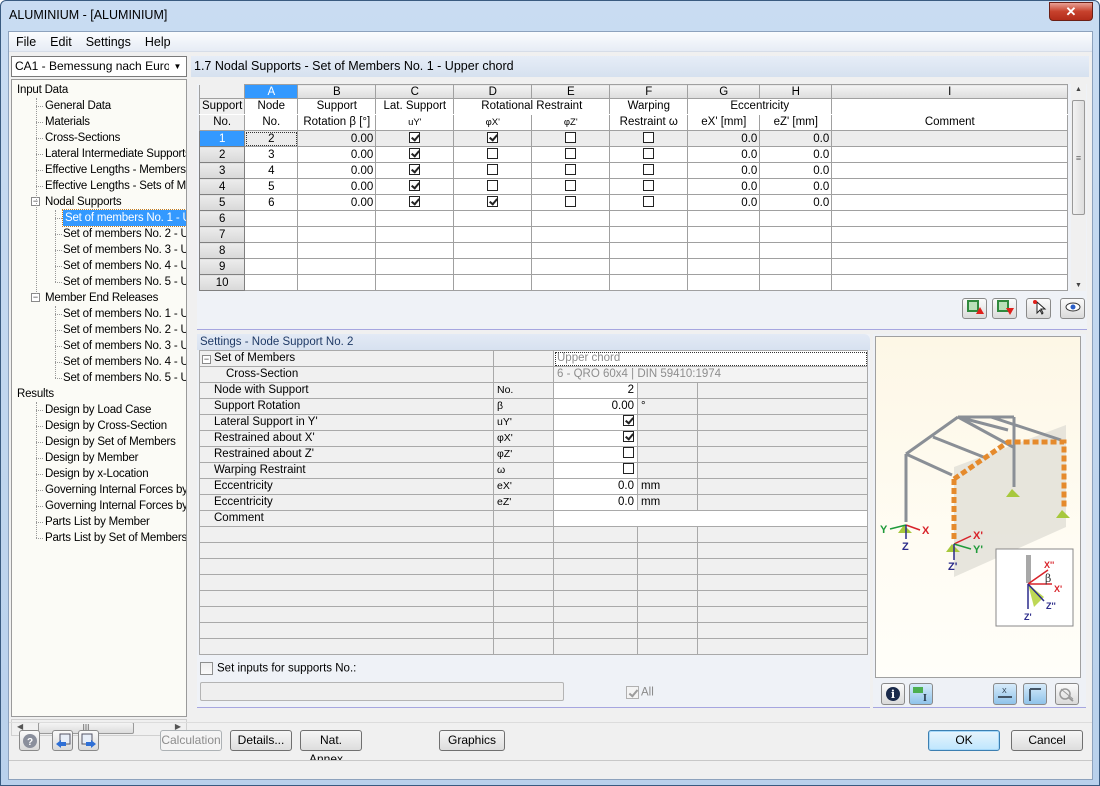  Describe the element at coordinates (710, 518) in the screenshot. I see `comment-input` at that location.